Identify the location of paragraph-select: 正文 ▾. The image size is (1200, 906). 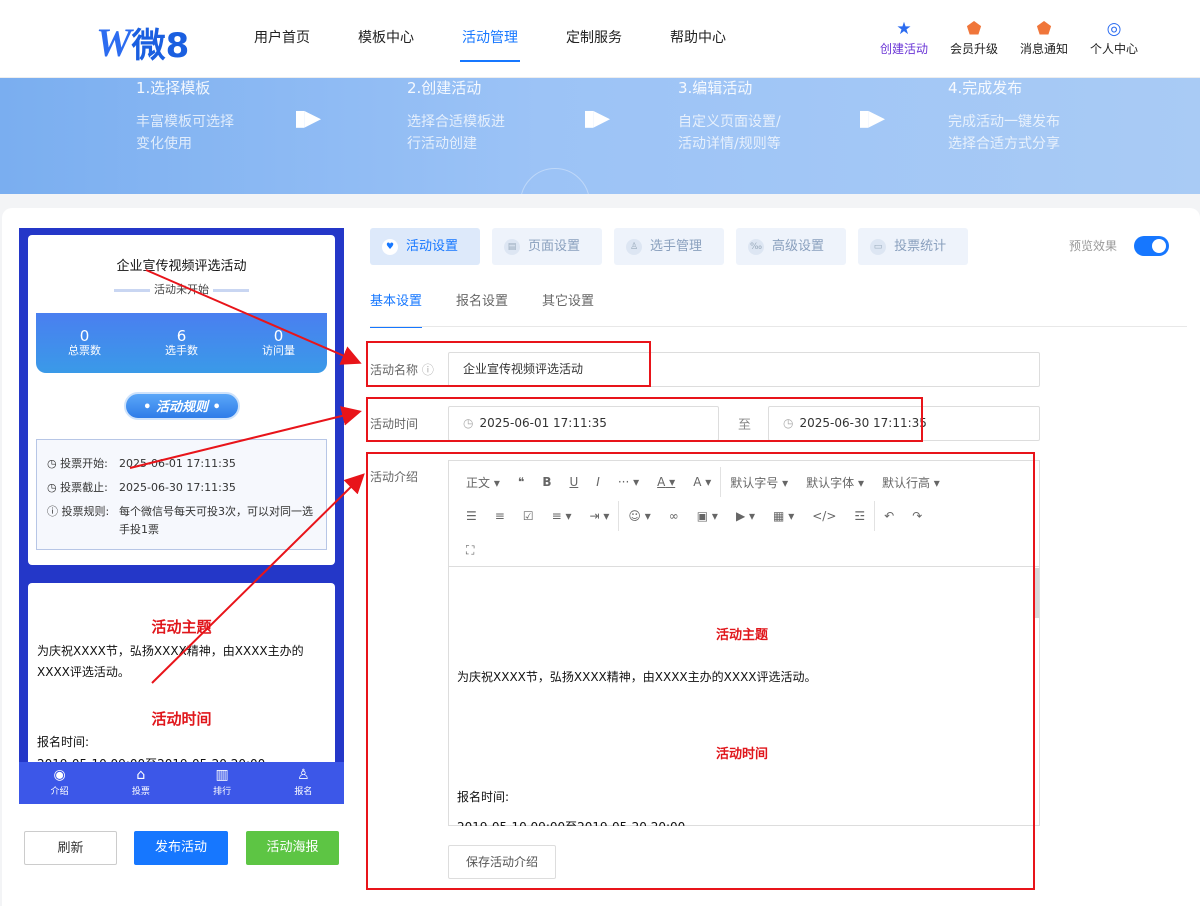
(483, 482).